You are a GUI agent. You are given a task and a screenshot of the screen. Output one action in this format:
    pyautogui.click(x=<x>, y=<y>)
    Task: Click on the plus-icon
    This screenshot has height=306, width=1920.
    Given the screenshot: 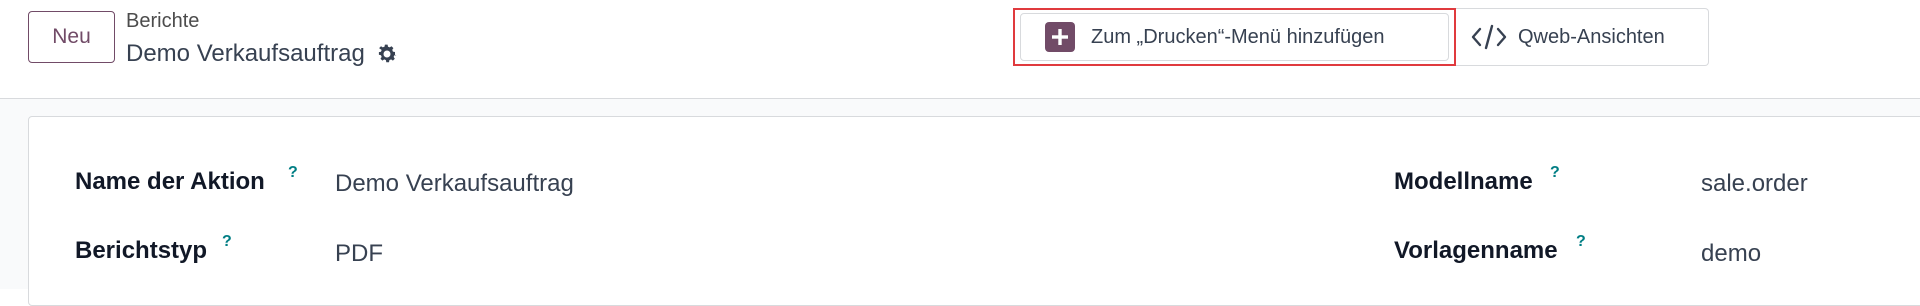 What is the action you would take?
    pyautogui.click(x=1060, y=37)
    